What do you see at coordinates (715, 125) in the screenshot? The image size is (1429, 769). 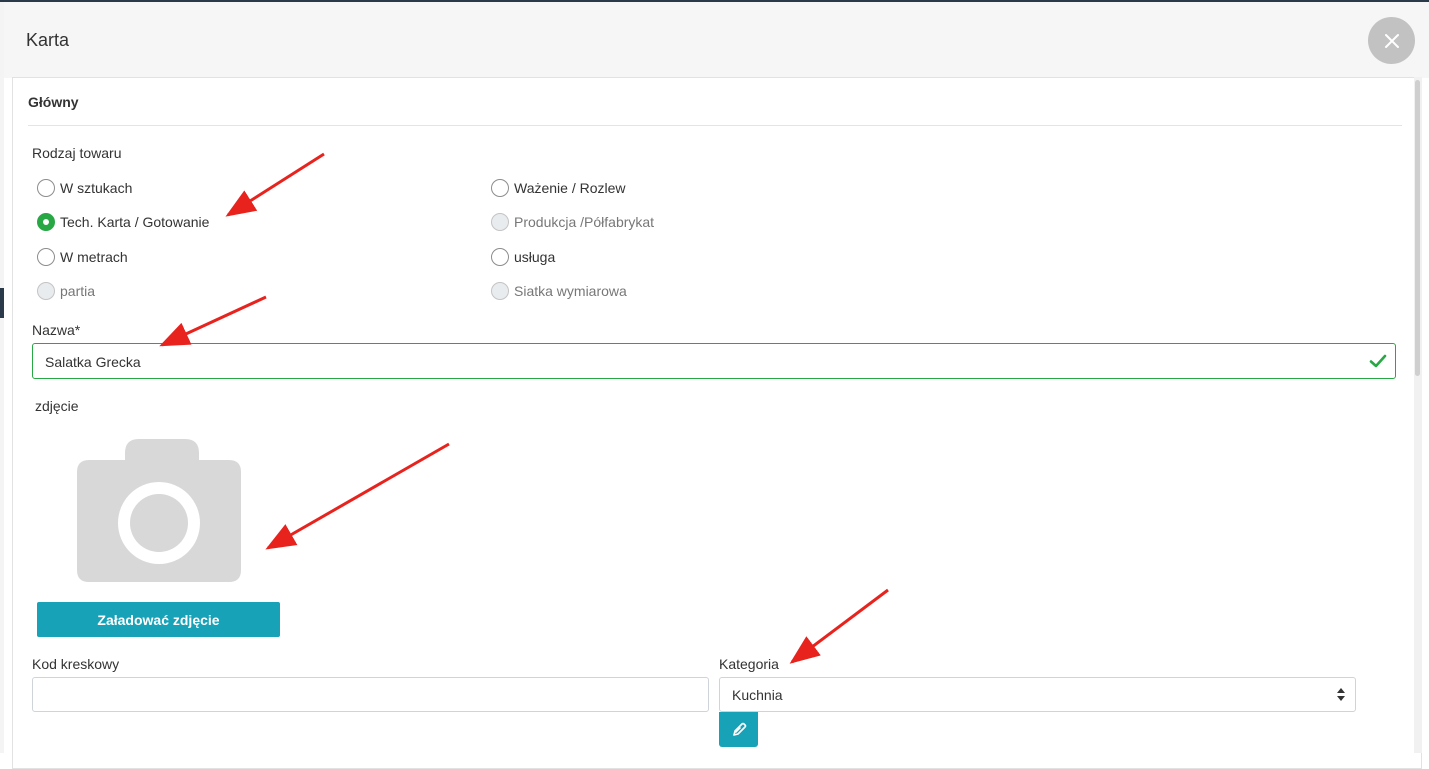 I see `panel-divider` at bounding box center [715, 125].